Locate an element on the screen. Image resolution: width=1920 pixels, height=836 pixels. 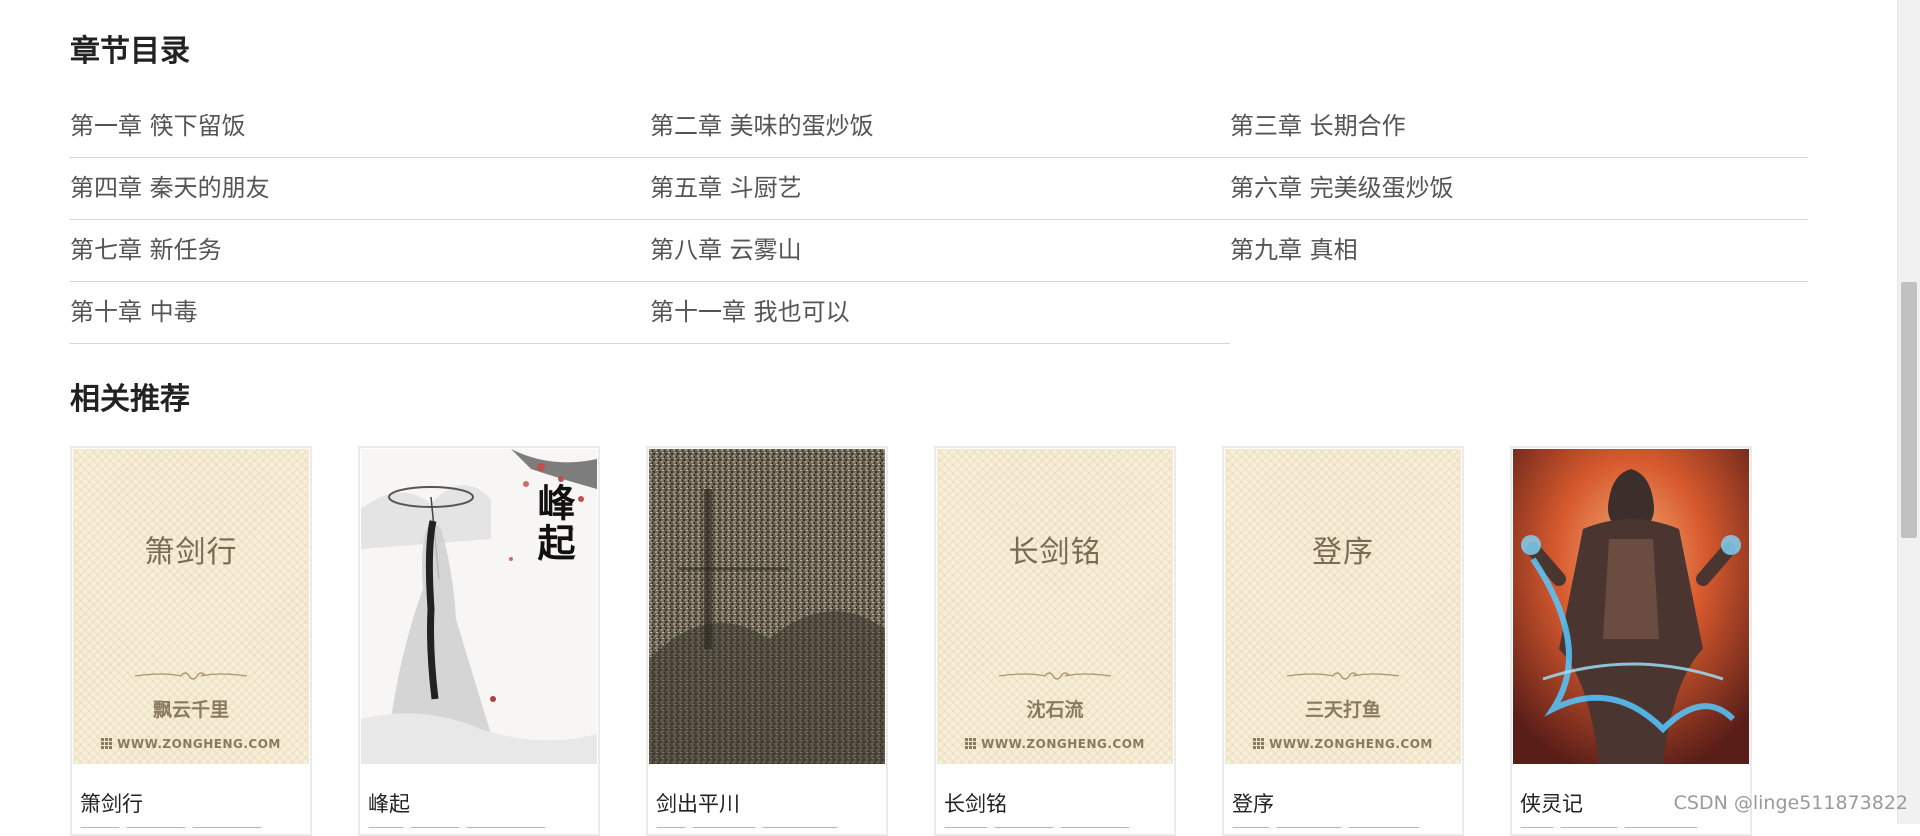
fantasy-warrior-illustration is located at coordinates (1631, 606).